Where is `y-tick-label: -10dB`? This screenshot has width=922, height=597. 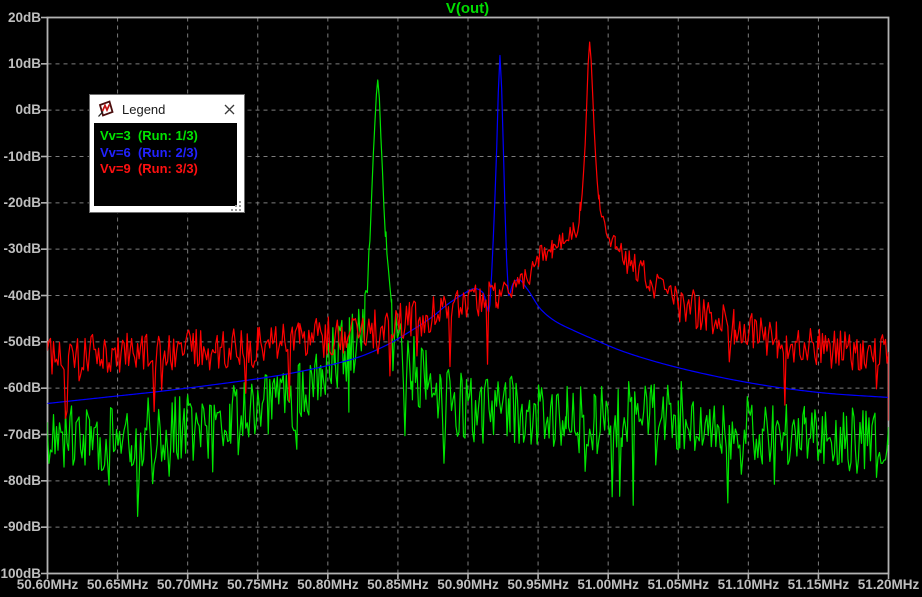 y-tick-label: -10dB is located at coordinates (22, 156).